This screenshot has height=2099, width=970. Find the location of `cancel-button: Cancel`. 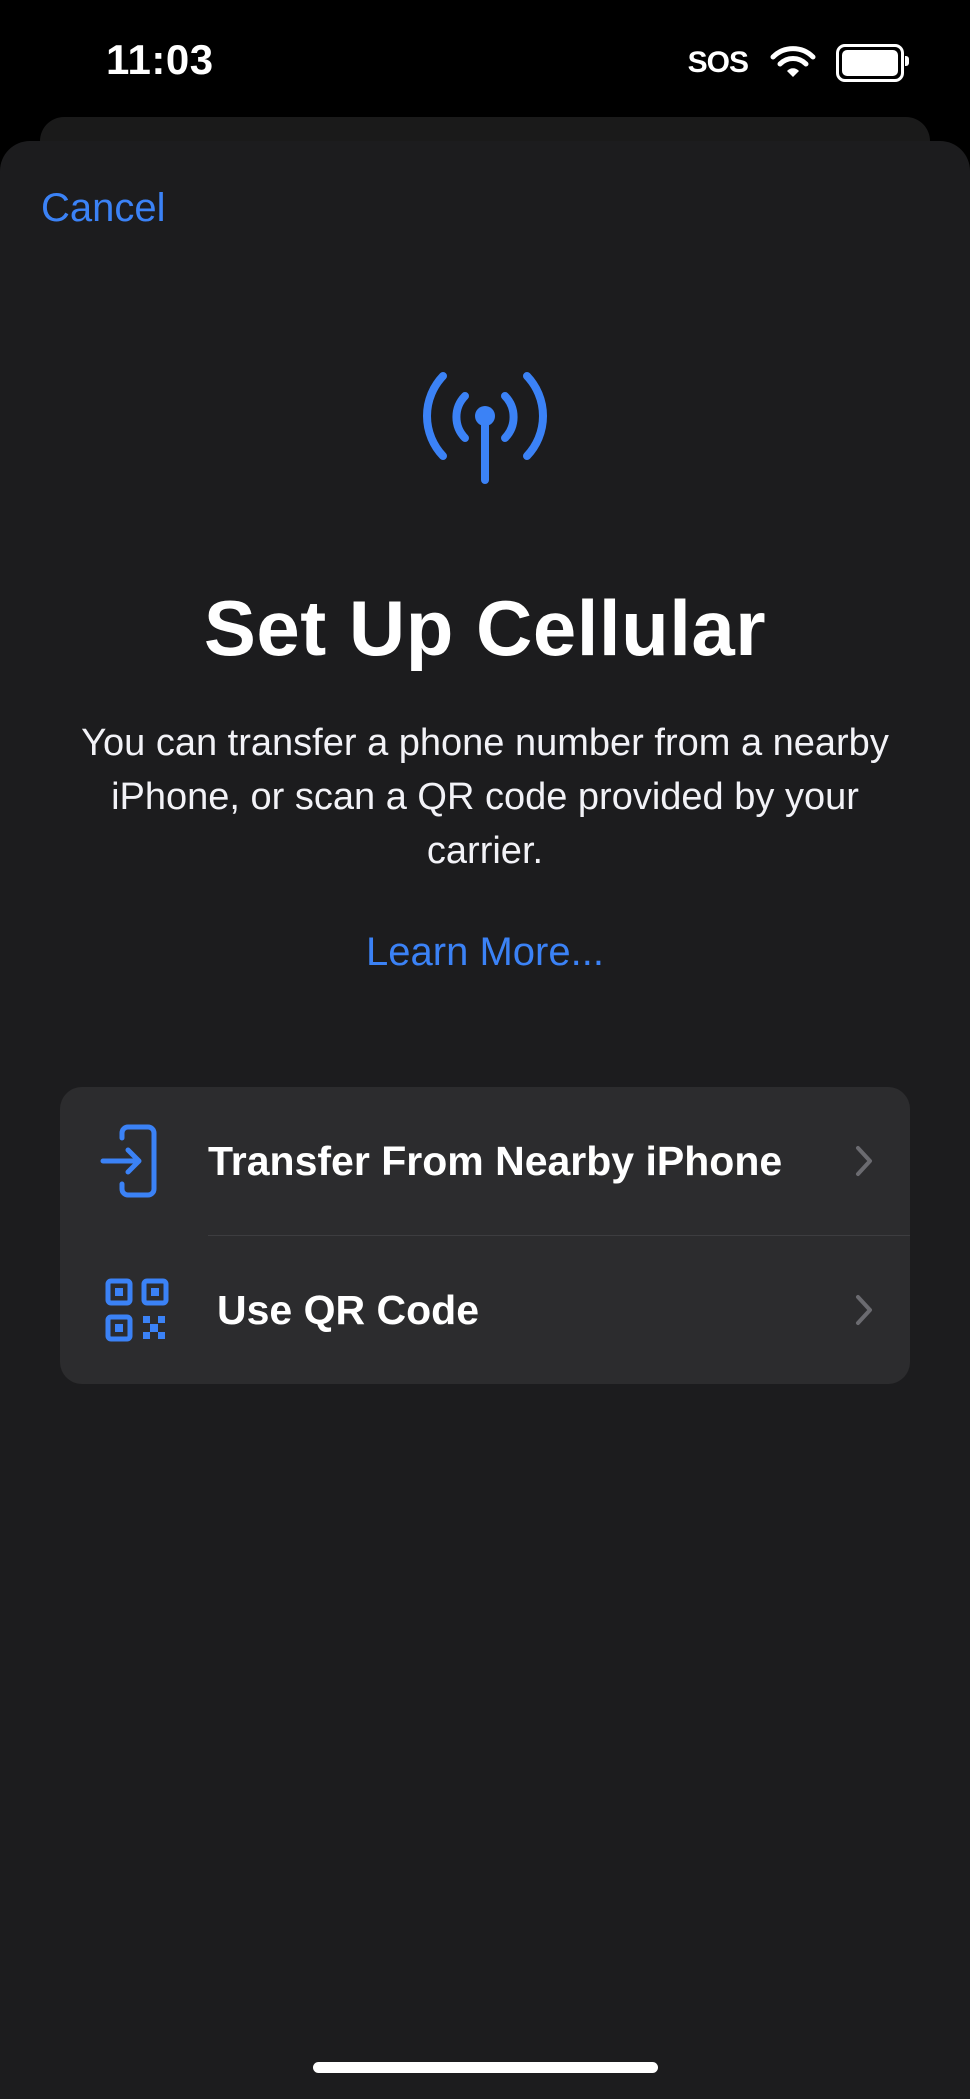

cancel-button: Cancel is located at coordinates (103, 208).